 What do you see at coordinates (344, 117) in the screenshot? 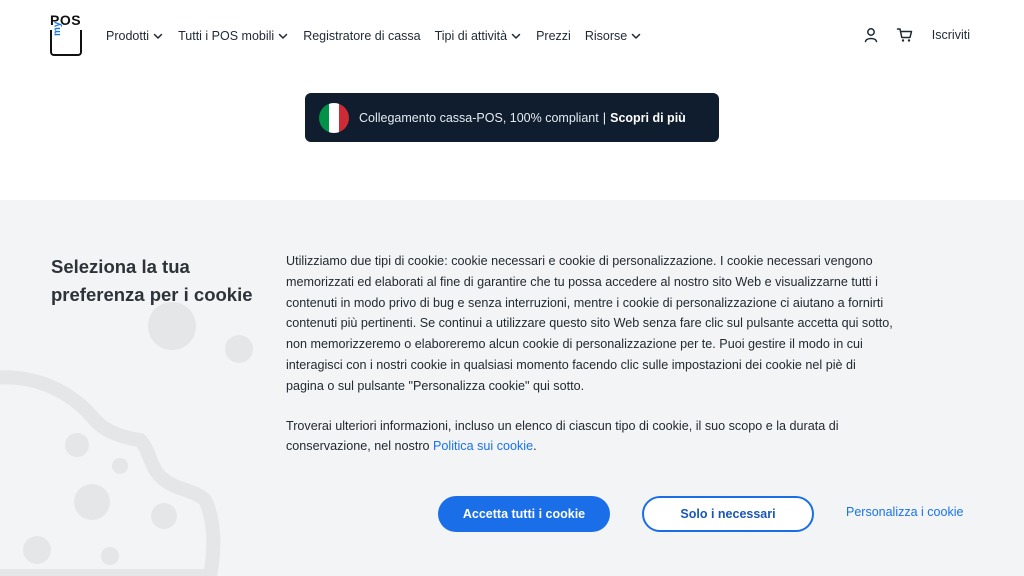
I see `flag-stripe-red` at bounding box center [344, 117].